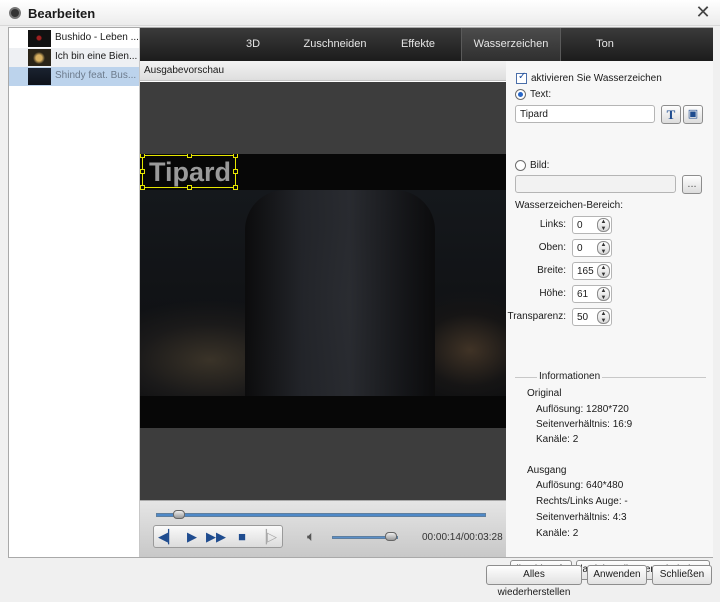 The width and height of the screenshot is (720, 602). I want to click on width-value: 165, so click(585, 271).